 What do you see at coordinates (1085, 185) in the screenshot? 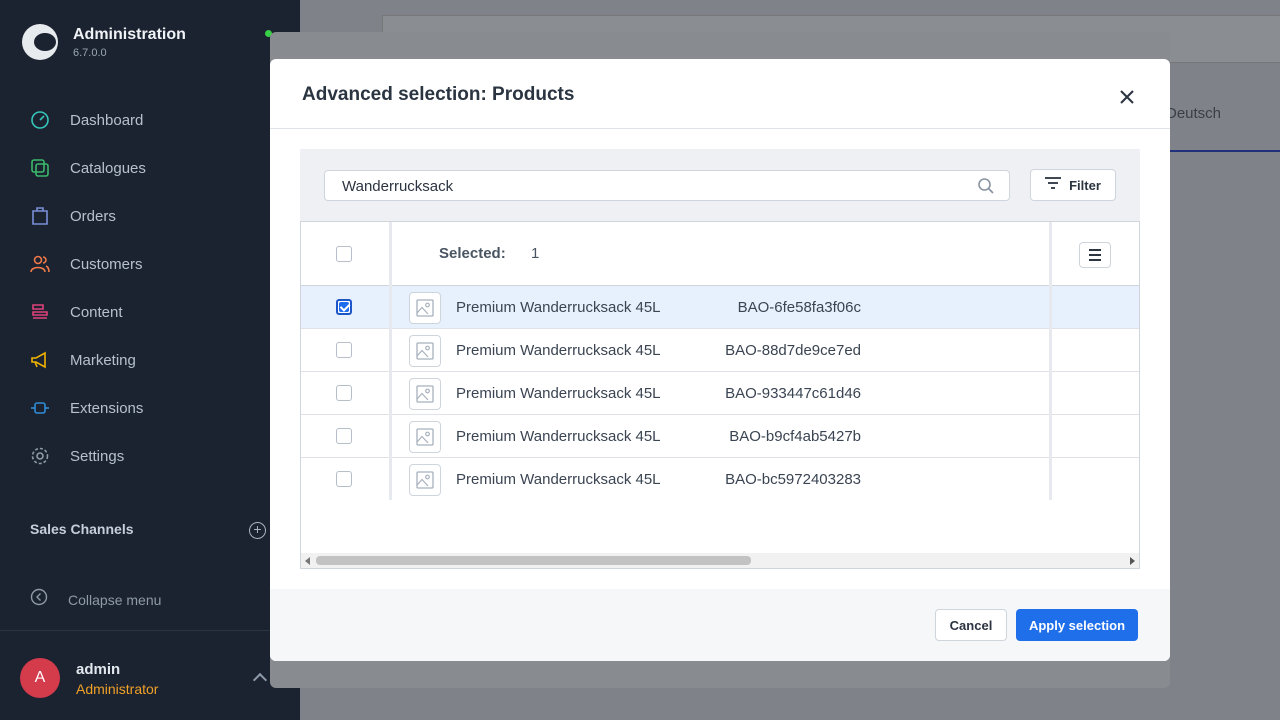
I see `filter-label: Filter` at bounding box center [1085, 185].